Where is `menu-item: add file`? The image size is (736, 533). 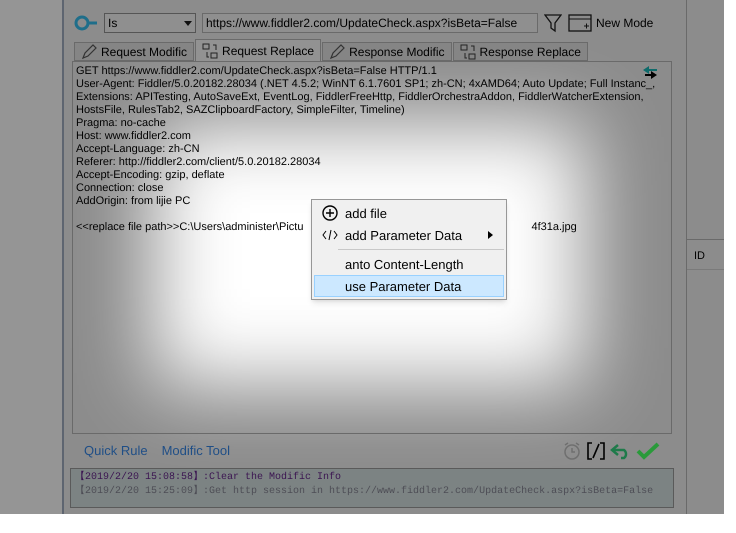
menu-item: add file is located at coordinates (409, 213).